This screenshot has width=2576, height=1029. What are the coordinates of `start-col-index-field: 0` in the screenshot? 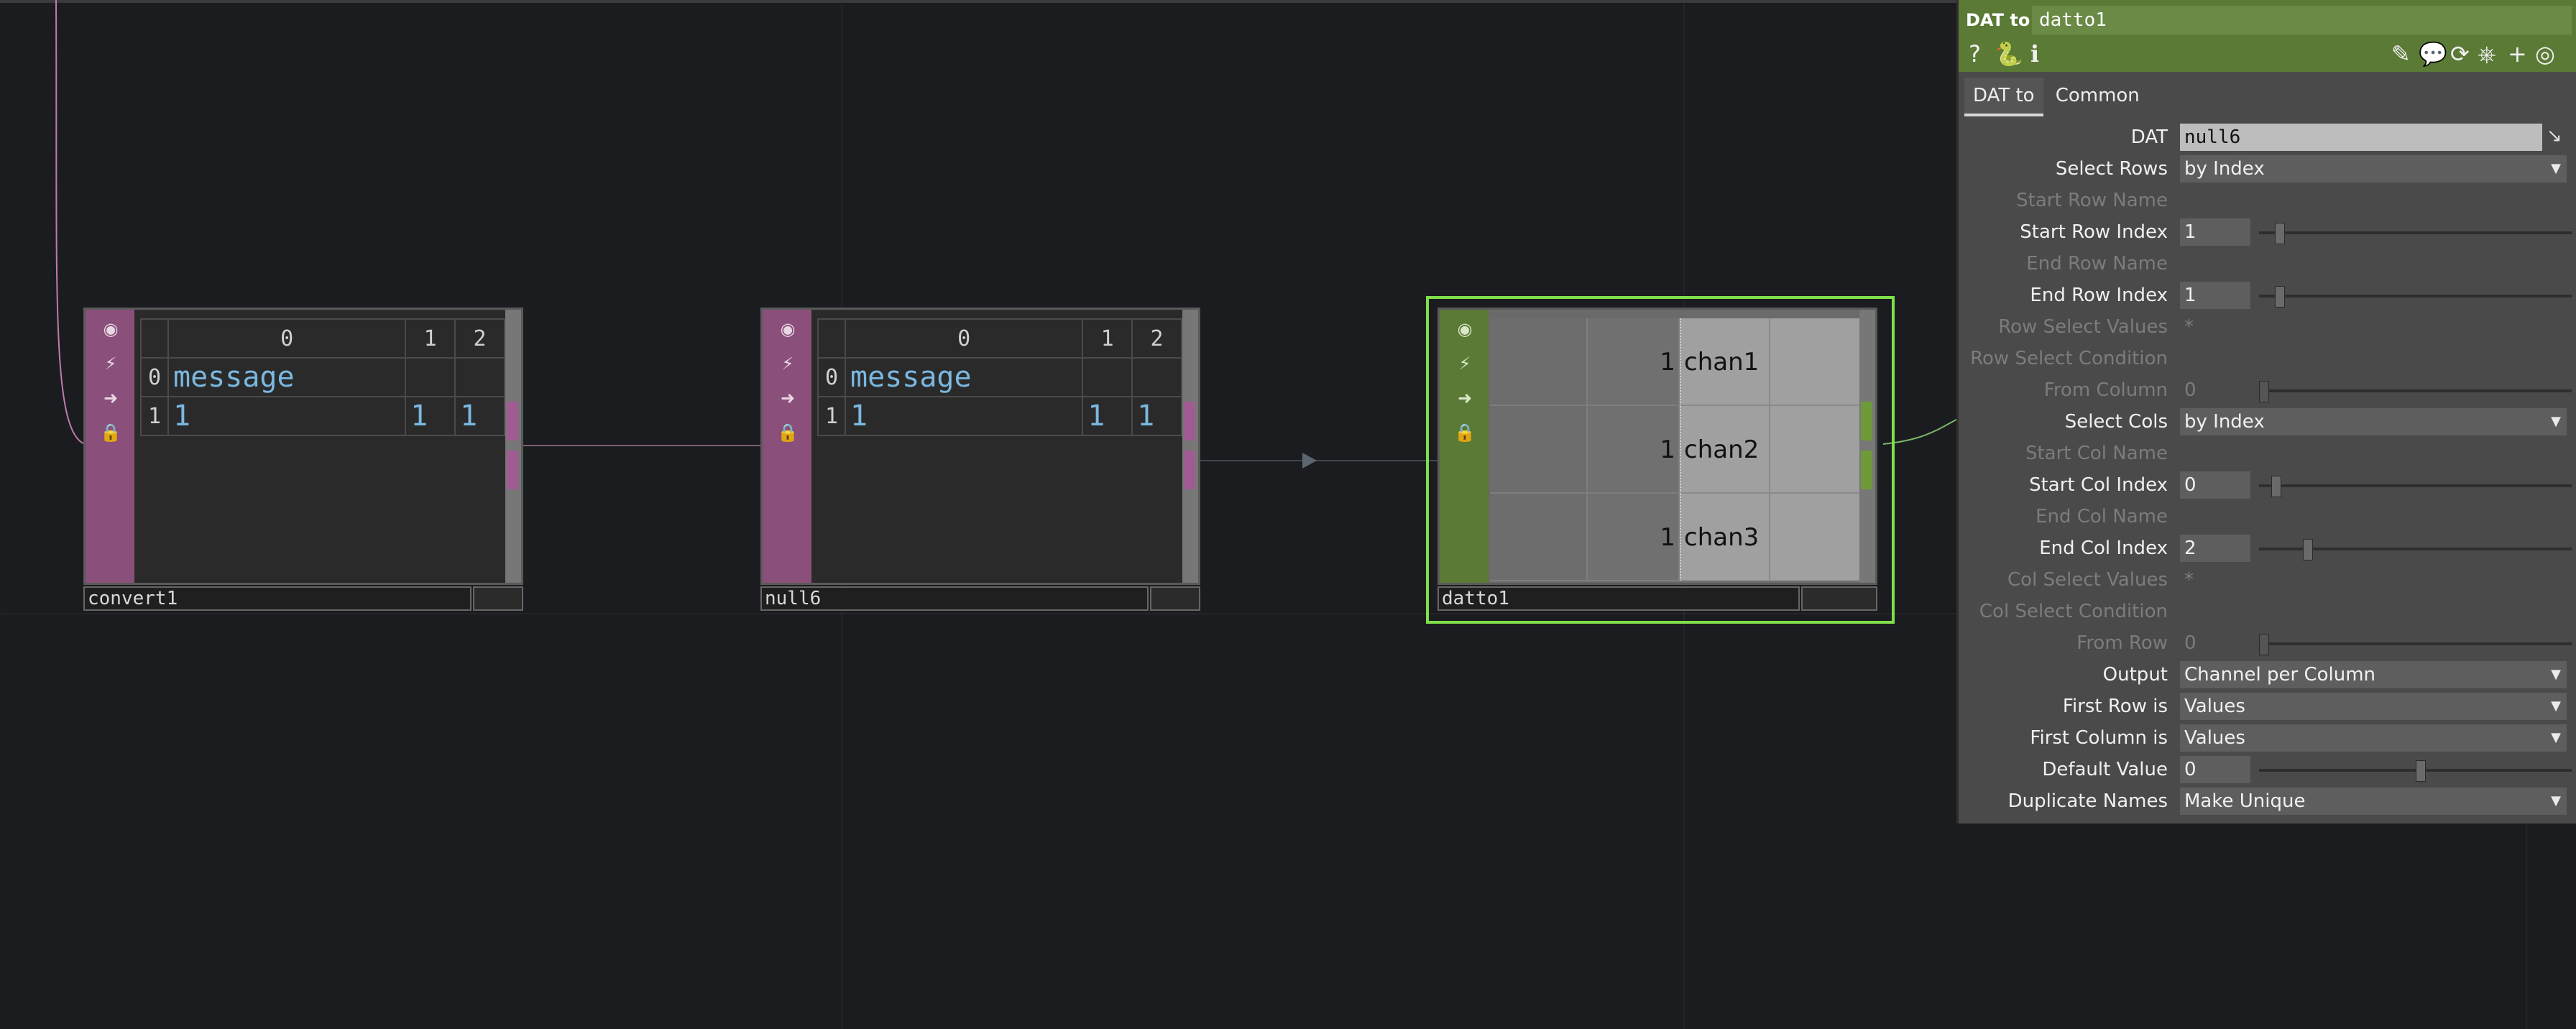 It's located at (2215, 485).